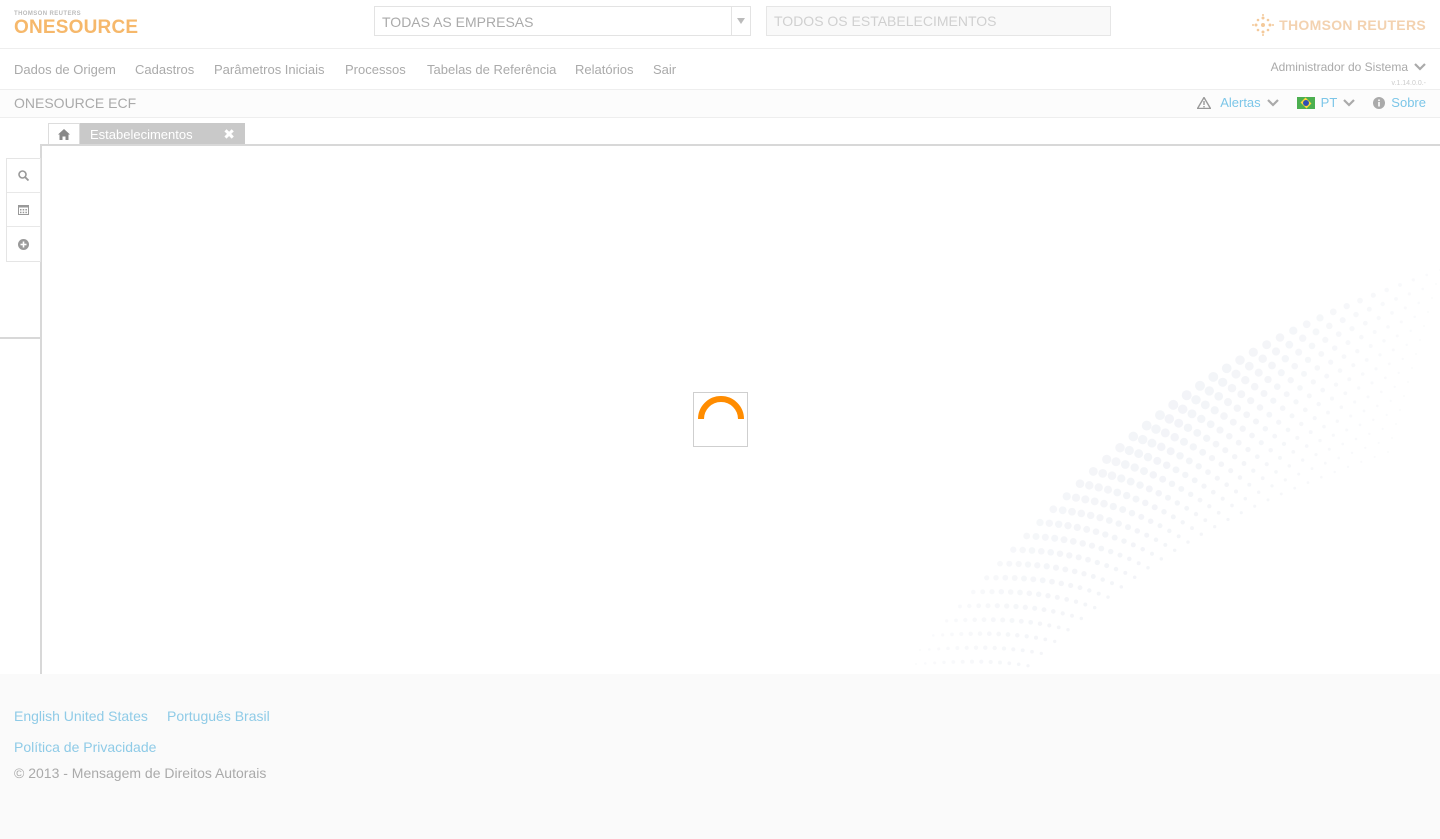  Describe the element at coordinates (1329, 102) in the screenshot. I see `language-label: PT` at that location.